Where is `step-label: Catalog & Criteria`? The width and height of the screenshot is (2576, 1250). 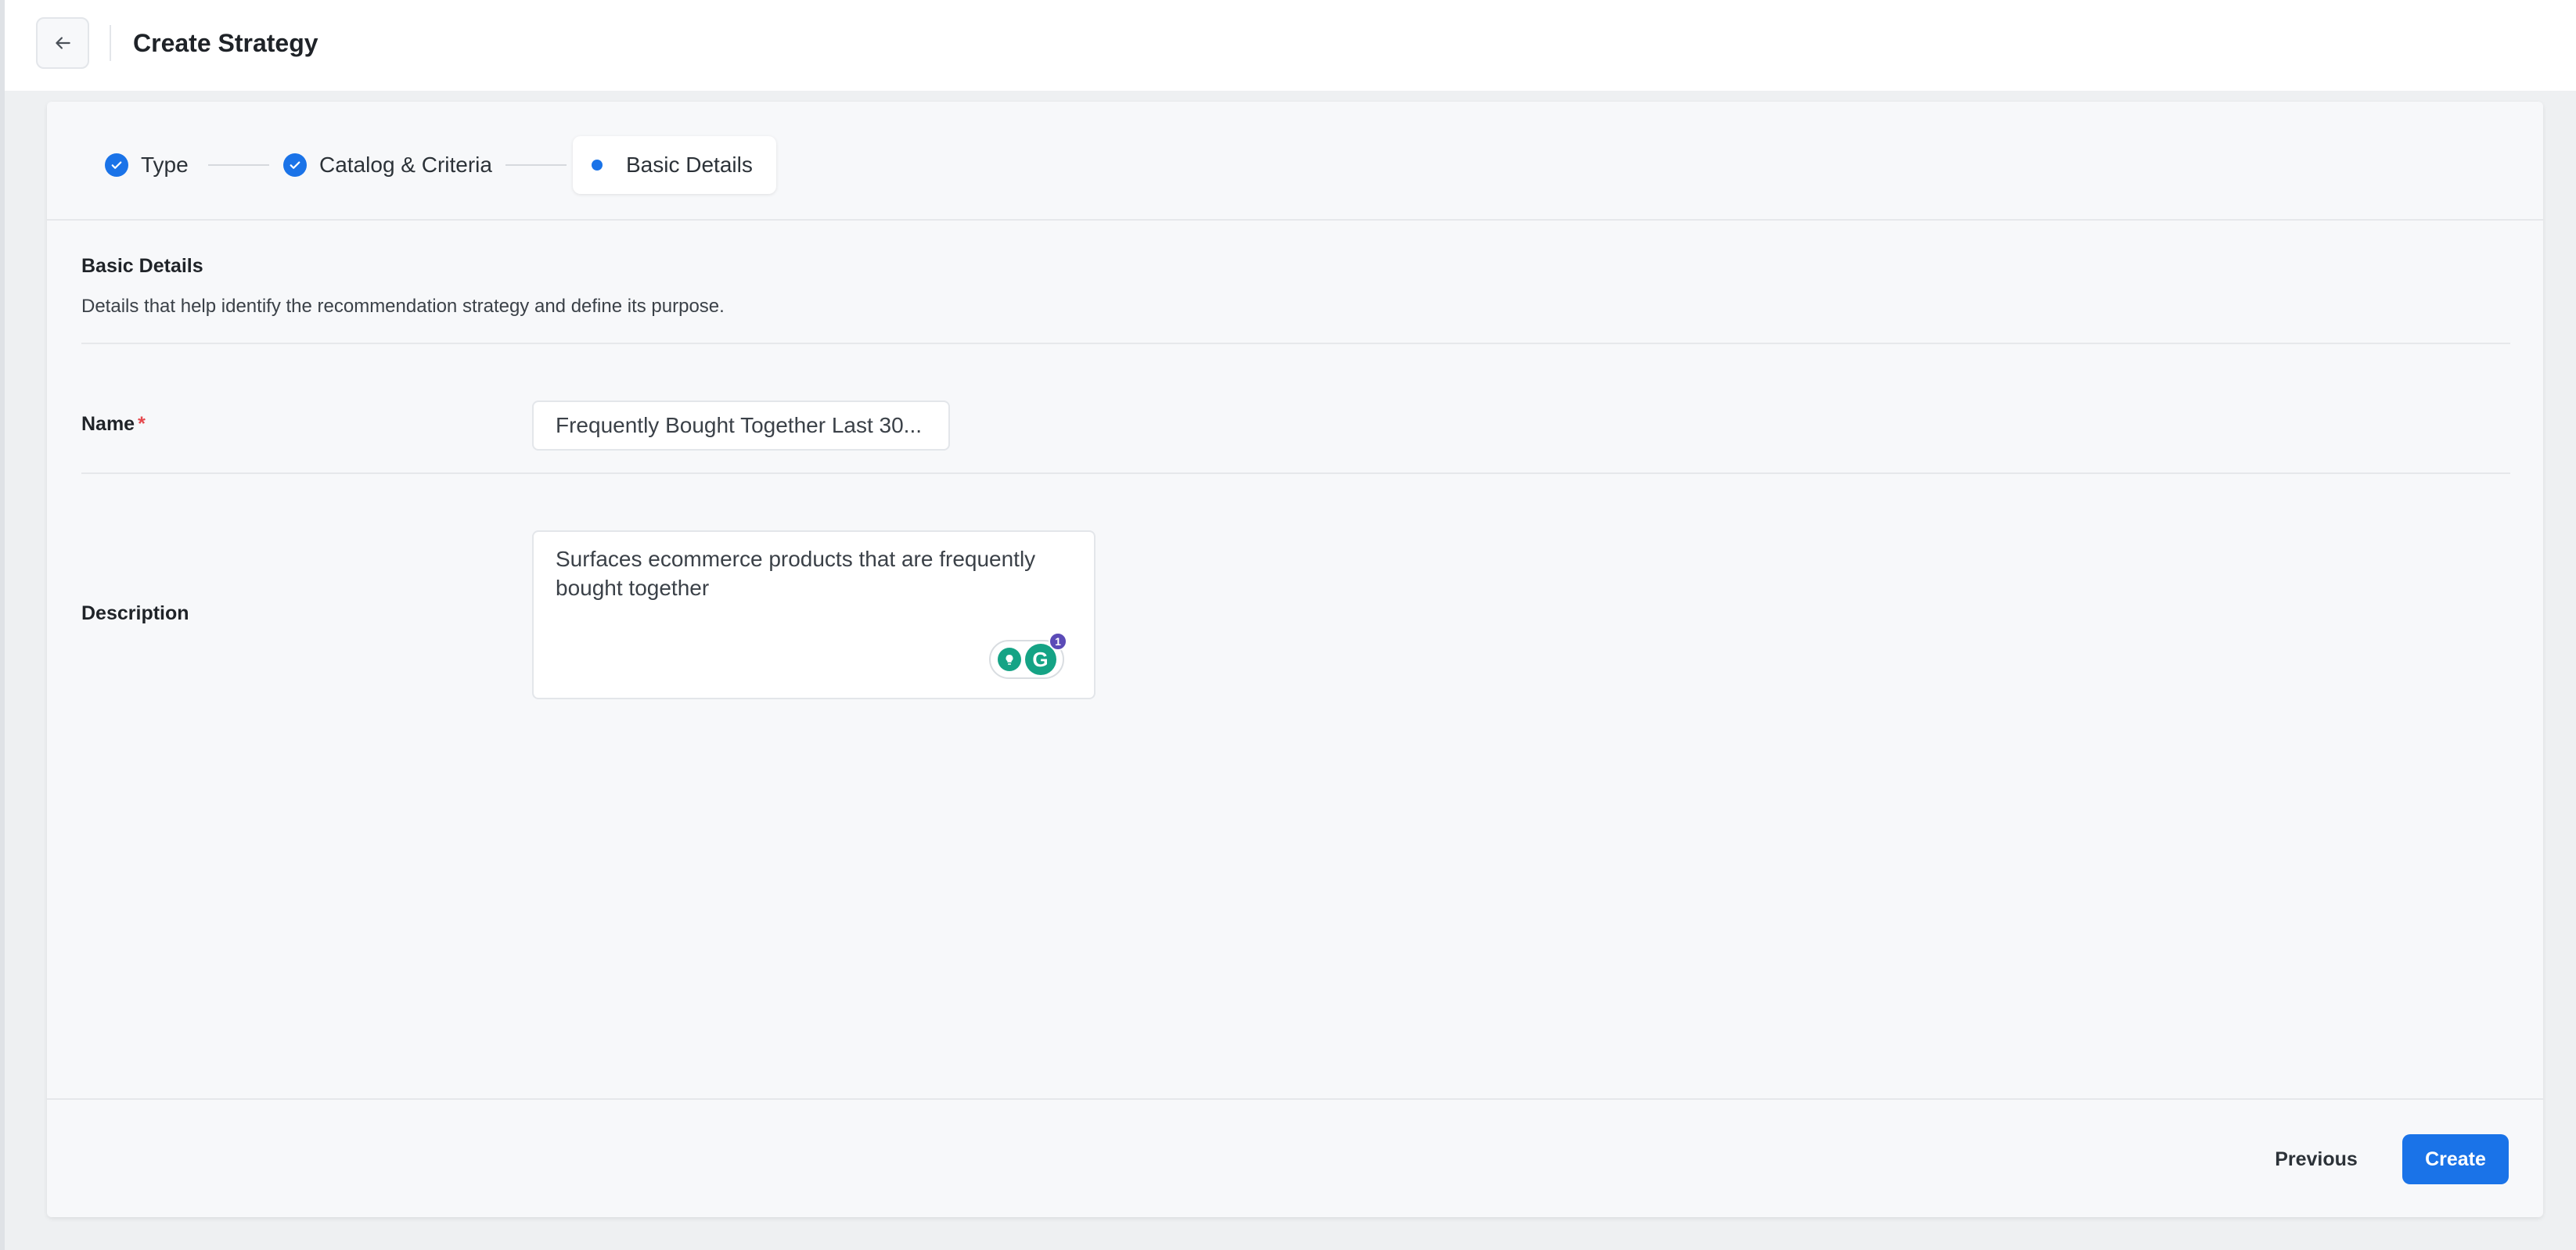
step-label: Catalog & Criteria is located at coordinates (406, 165).